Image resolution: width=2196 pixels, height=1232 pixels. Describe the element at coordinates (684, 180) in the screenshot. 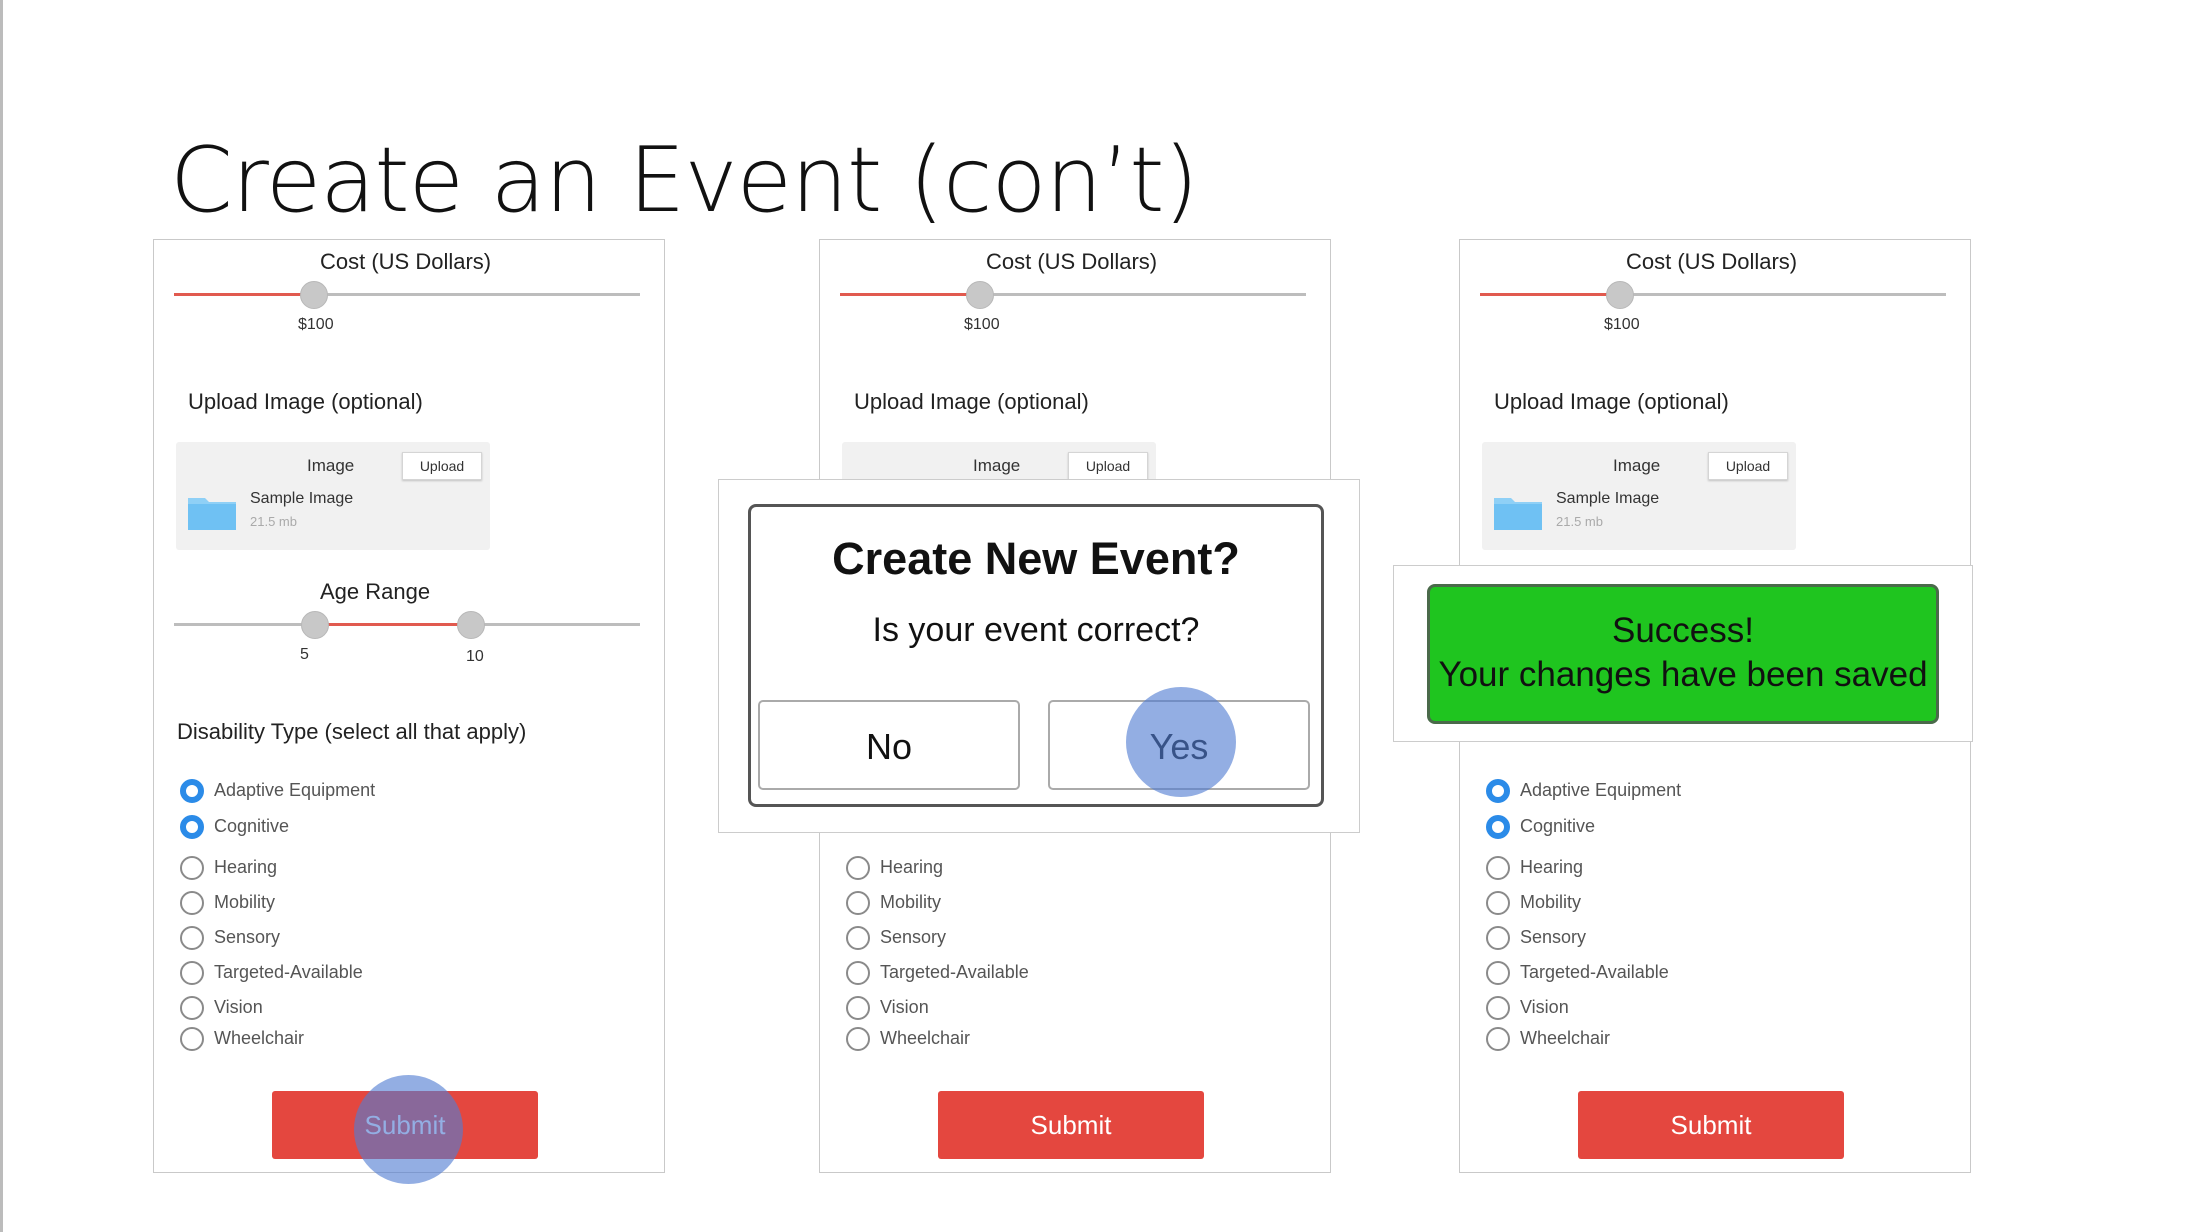

I see `slide-title: Create an Event (con’t)` at that location.